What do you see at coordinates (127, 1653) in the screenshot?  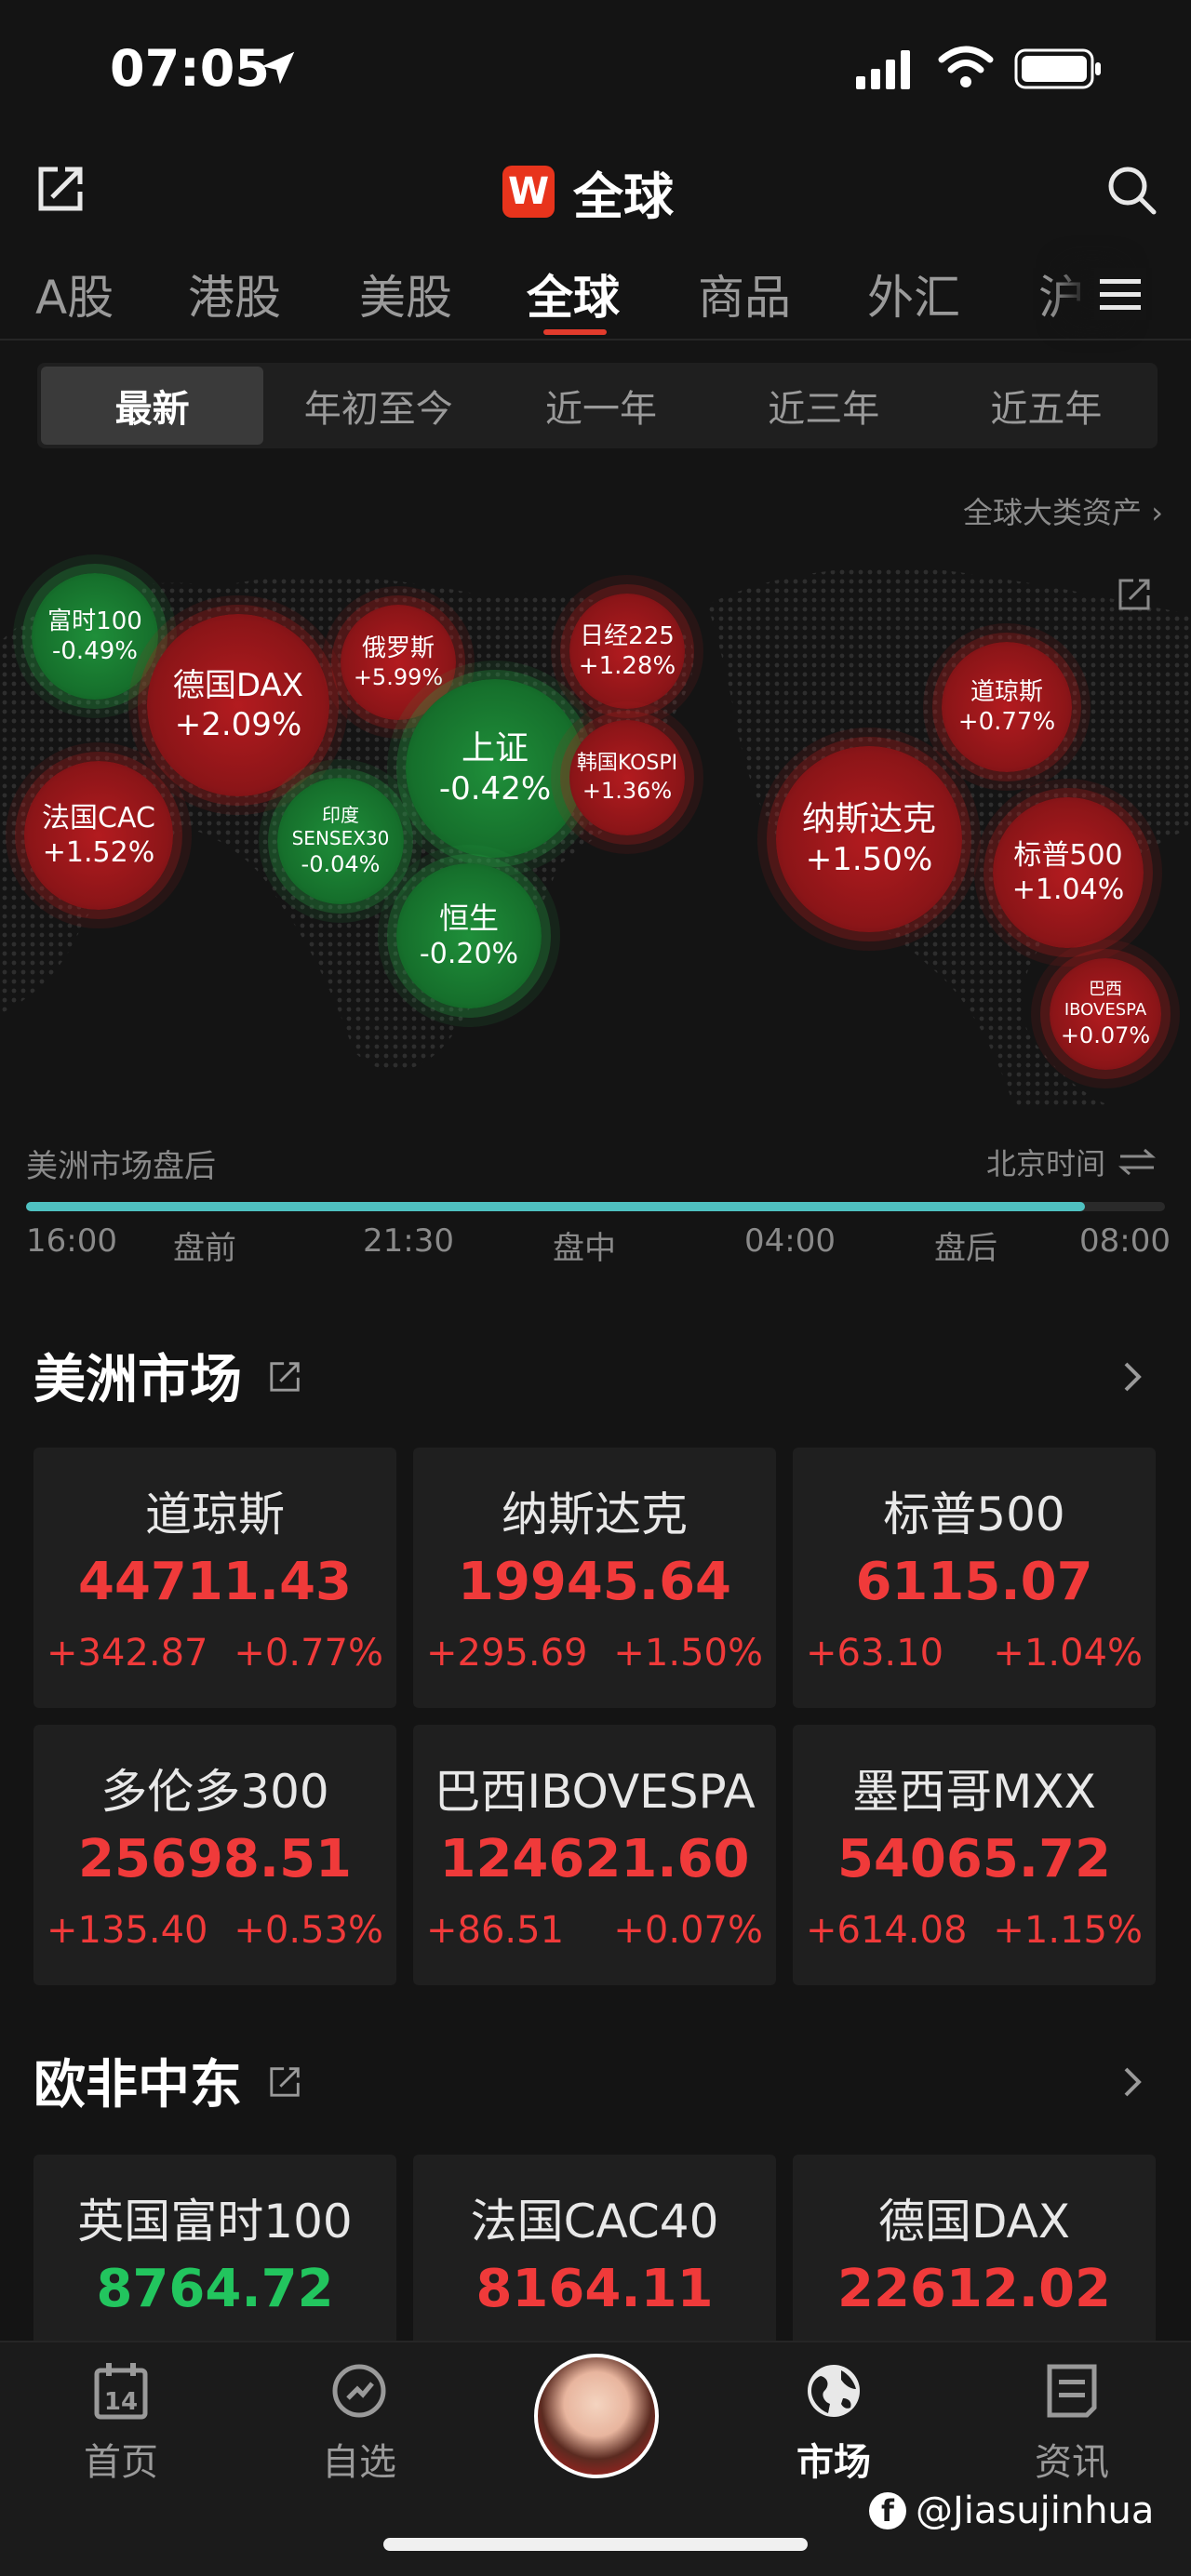 I see `index-change: +342.87` at bounding box center [127, 1653].